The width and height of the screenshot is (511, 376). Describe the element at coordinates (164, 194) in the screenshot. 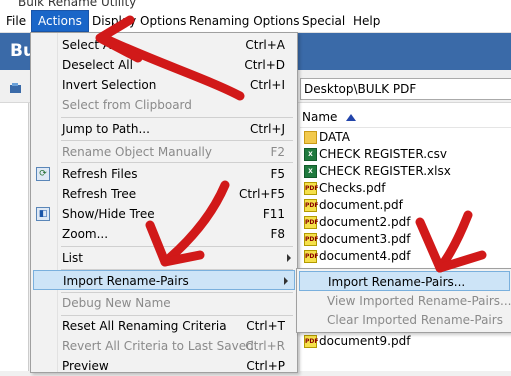

I see `menu-item-refresh-tree: Refresh Tree Ctrl+F5` at that location.